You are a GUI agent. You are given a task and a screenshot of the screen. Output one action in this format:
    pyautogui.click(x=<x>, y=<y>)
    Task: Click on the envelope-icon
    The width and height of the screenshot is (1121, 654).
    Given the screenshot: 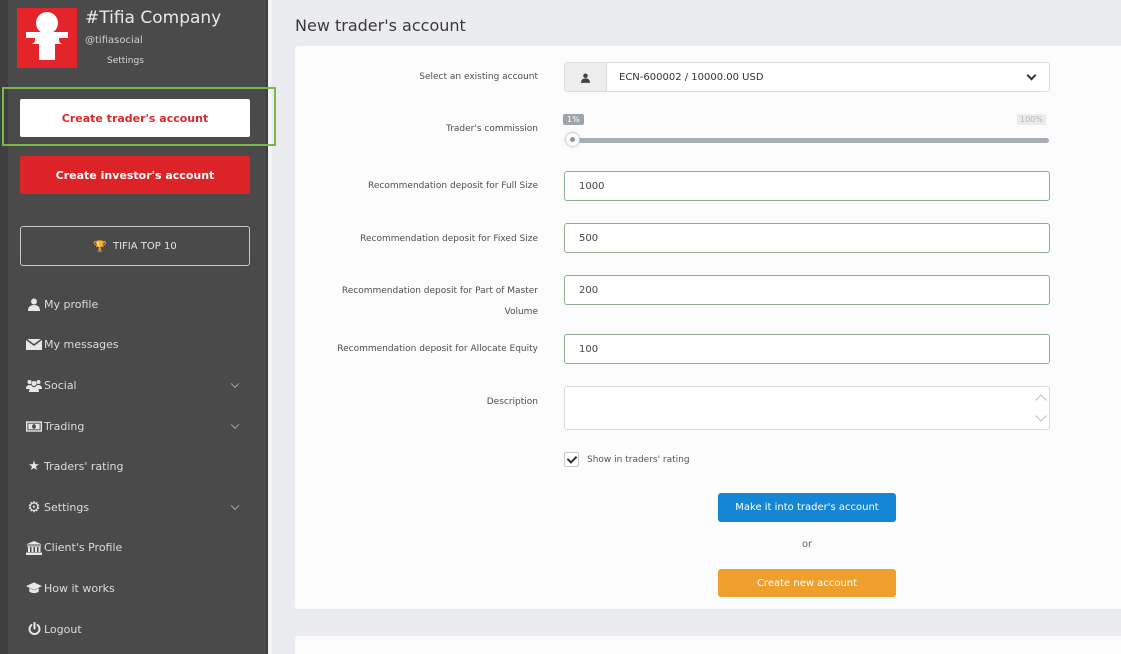 What is the action you would take?
    pyautogui.click(x=34, y=345)
    